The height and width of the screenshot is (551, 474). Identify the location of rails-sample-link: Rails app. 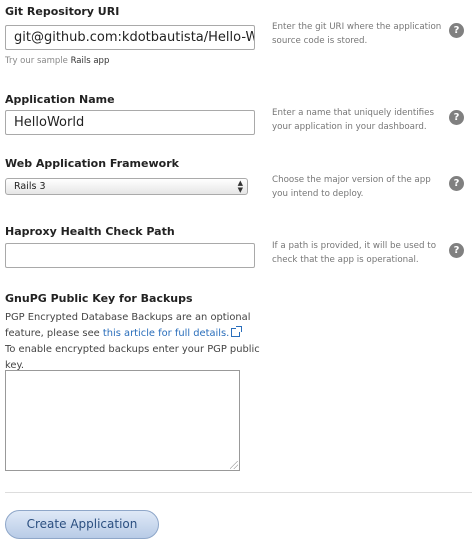
(90, 61).